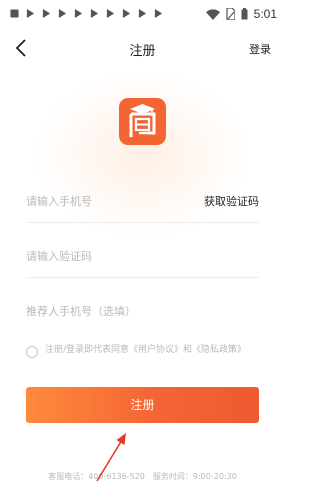 This screenshot has width=320, height=504. I want to click on status-icons-right: 5:01, so click(241, 14).